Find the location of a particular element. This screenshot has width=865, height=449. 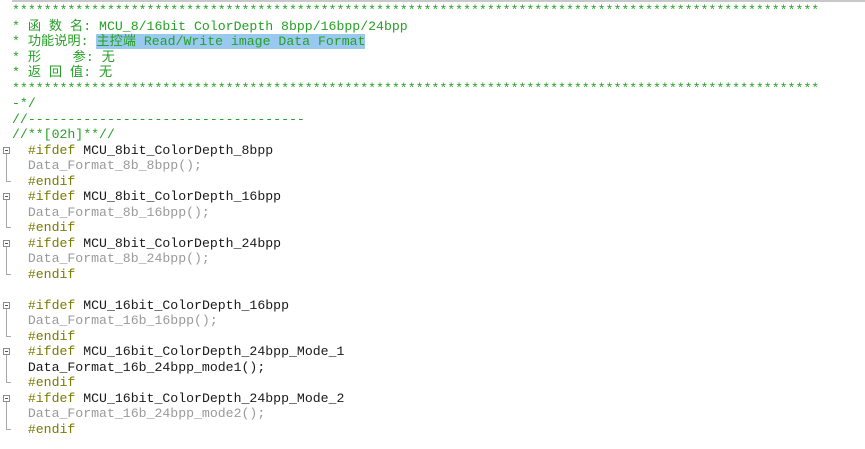

code-line: * 形 参: 无 is located at coordinates (63, 58).